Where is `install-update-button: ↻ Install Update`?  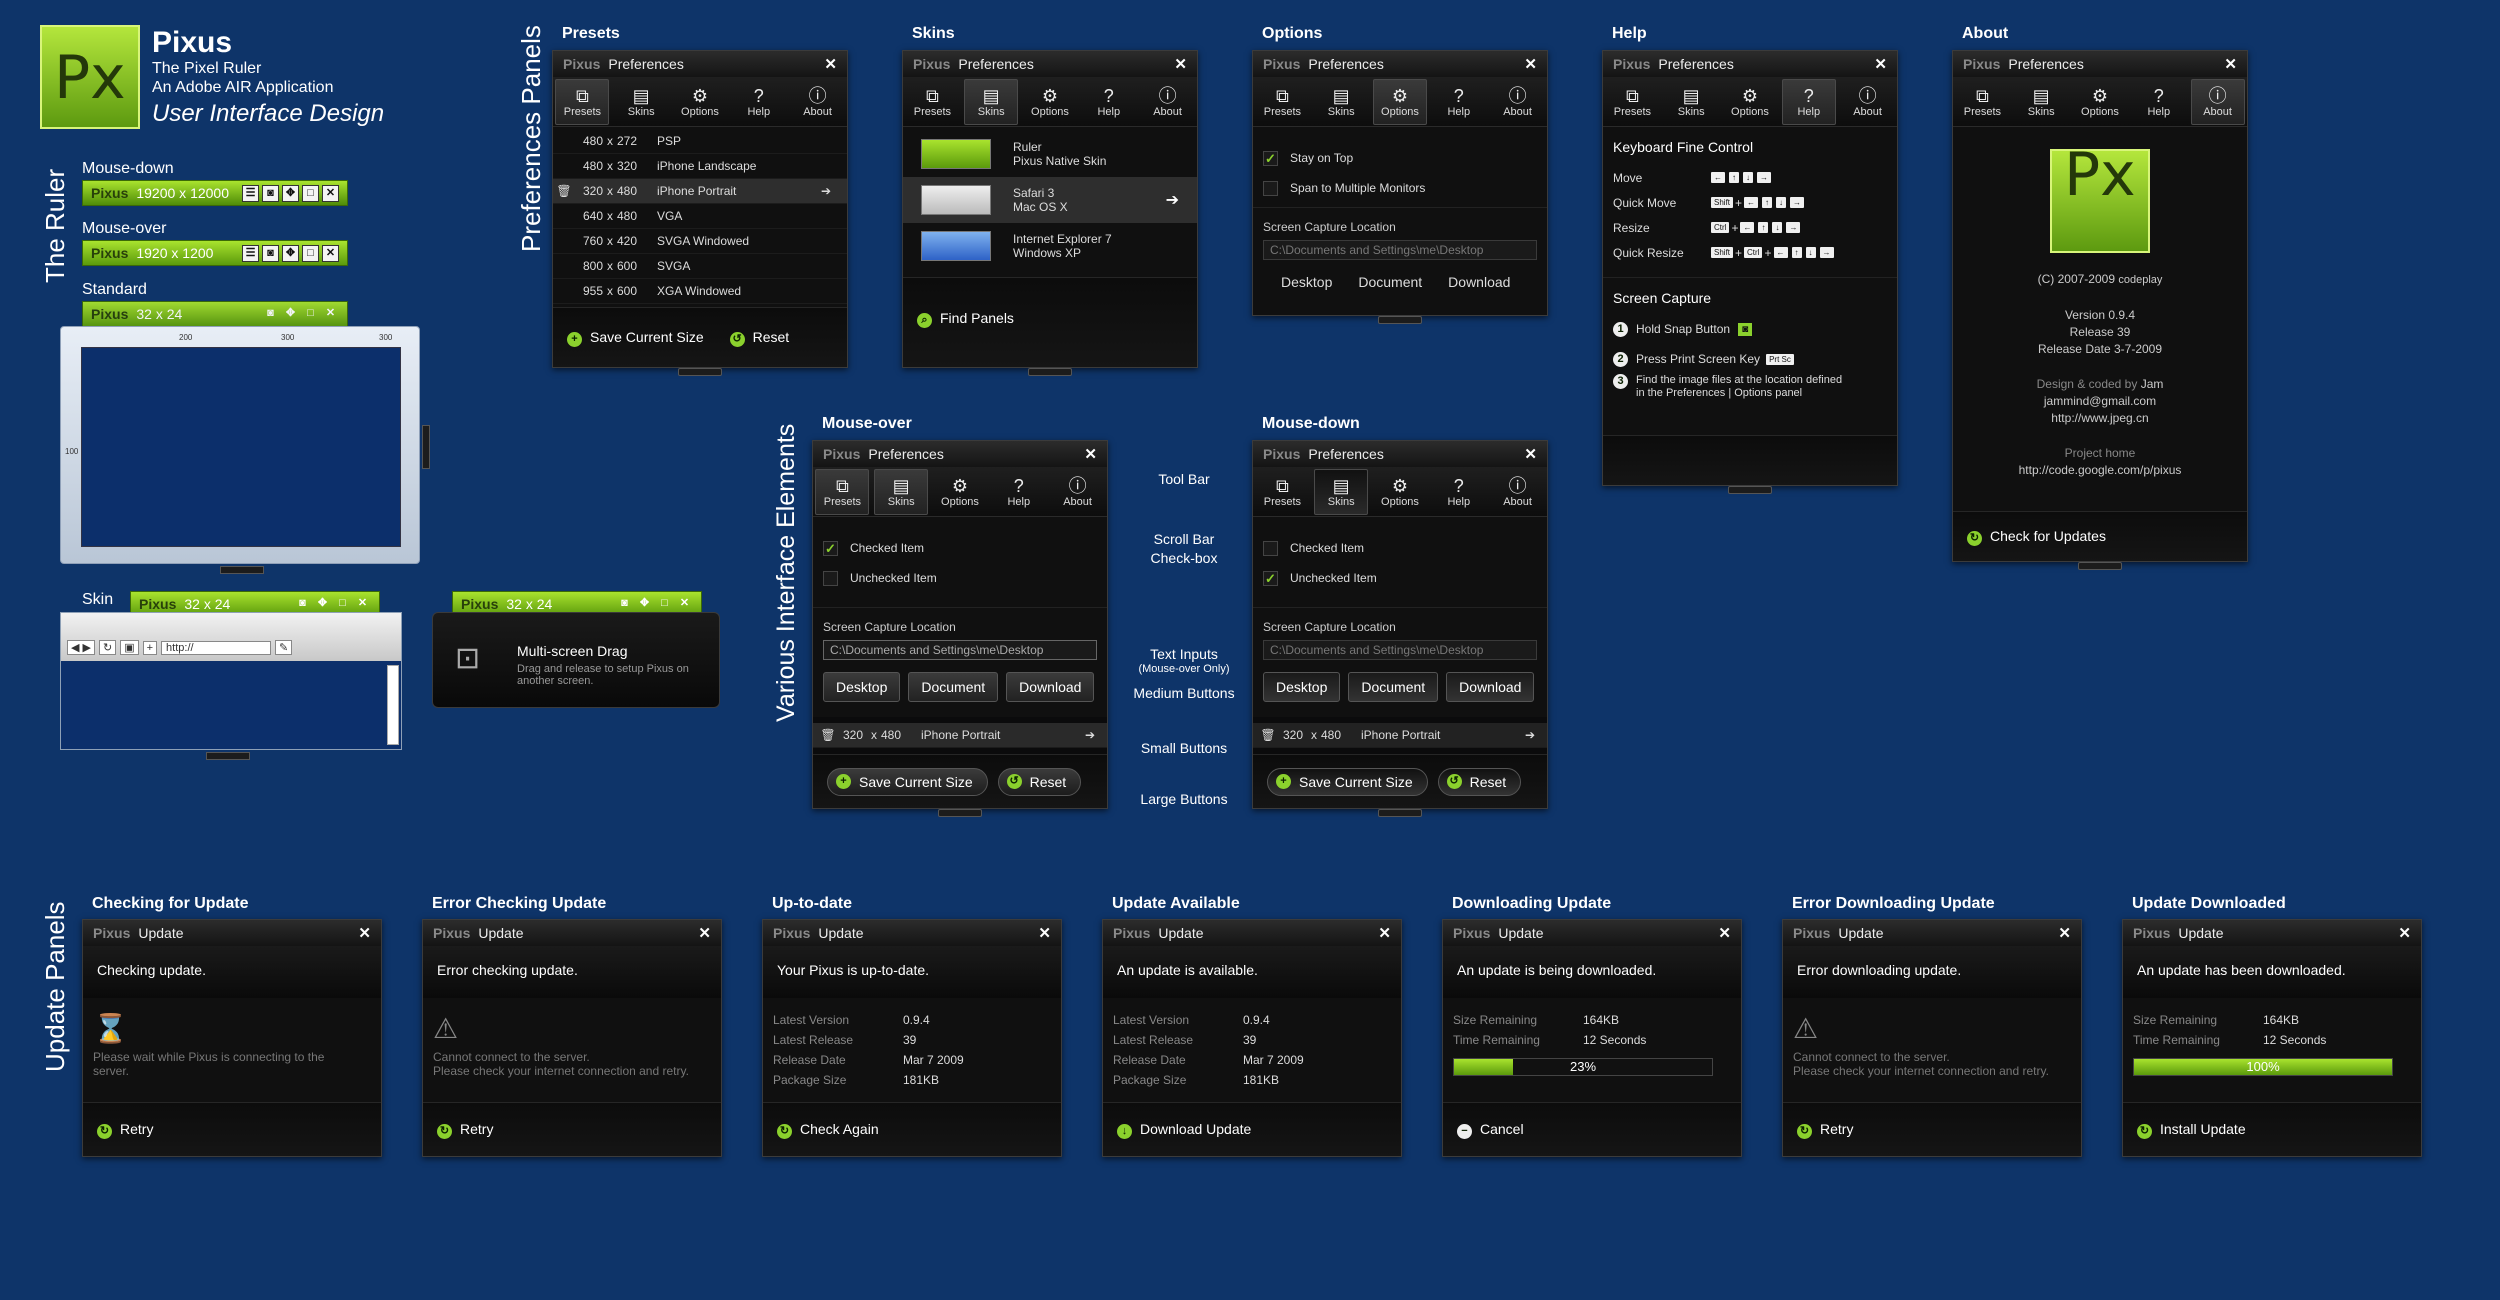 install-update-button: ↻ Install Update is located at coordinates (2191, 1130).